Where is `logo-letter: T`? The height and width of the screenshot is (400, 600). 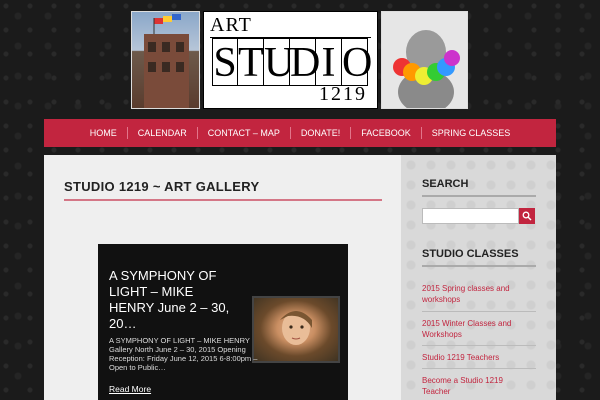
logo-letter: T is located at coordinates (251, 62).